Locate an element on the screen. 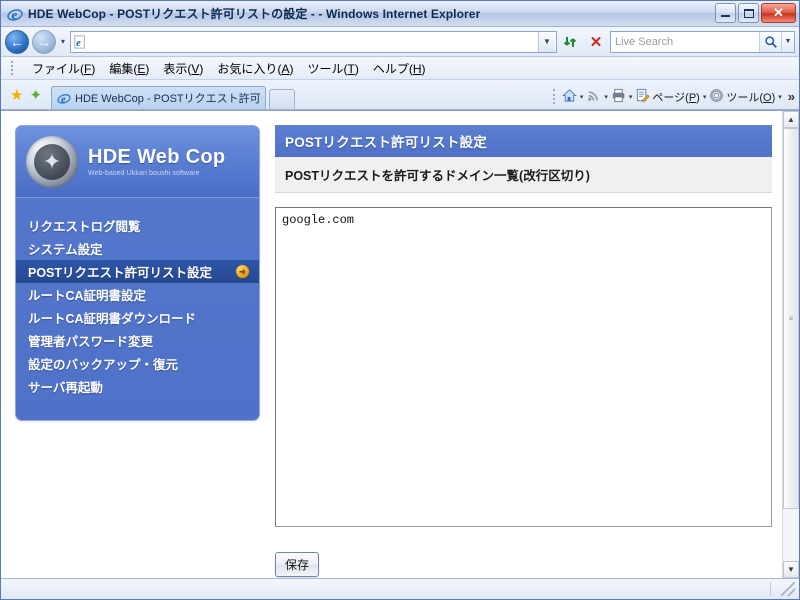 The height and width of the screenshot is (600, 800). field-label: POSTリクエストを許可するドメイン一覧(改行区切り) is located at coordinates (523, 175).